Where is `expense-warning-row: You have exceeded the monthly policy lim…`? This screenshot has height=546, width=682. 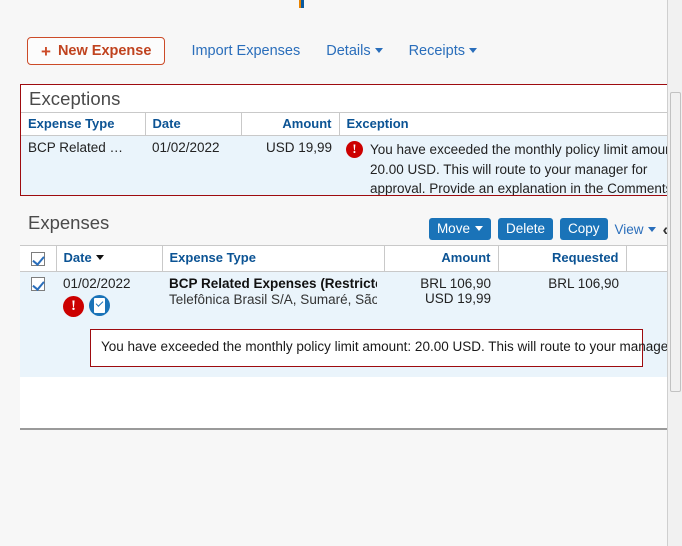
expense-warning-row: You have exceeded the monthly policy lim… is located at coordinates (350, 348).